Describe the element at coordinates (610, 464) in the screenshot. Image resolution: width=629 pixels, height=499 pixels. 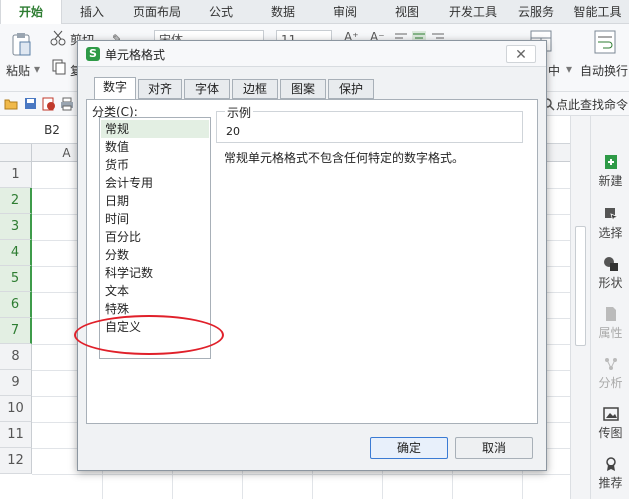
I see `recommend-icon` at that location.